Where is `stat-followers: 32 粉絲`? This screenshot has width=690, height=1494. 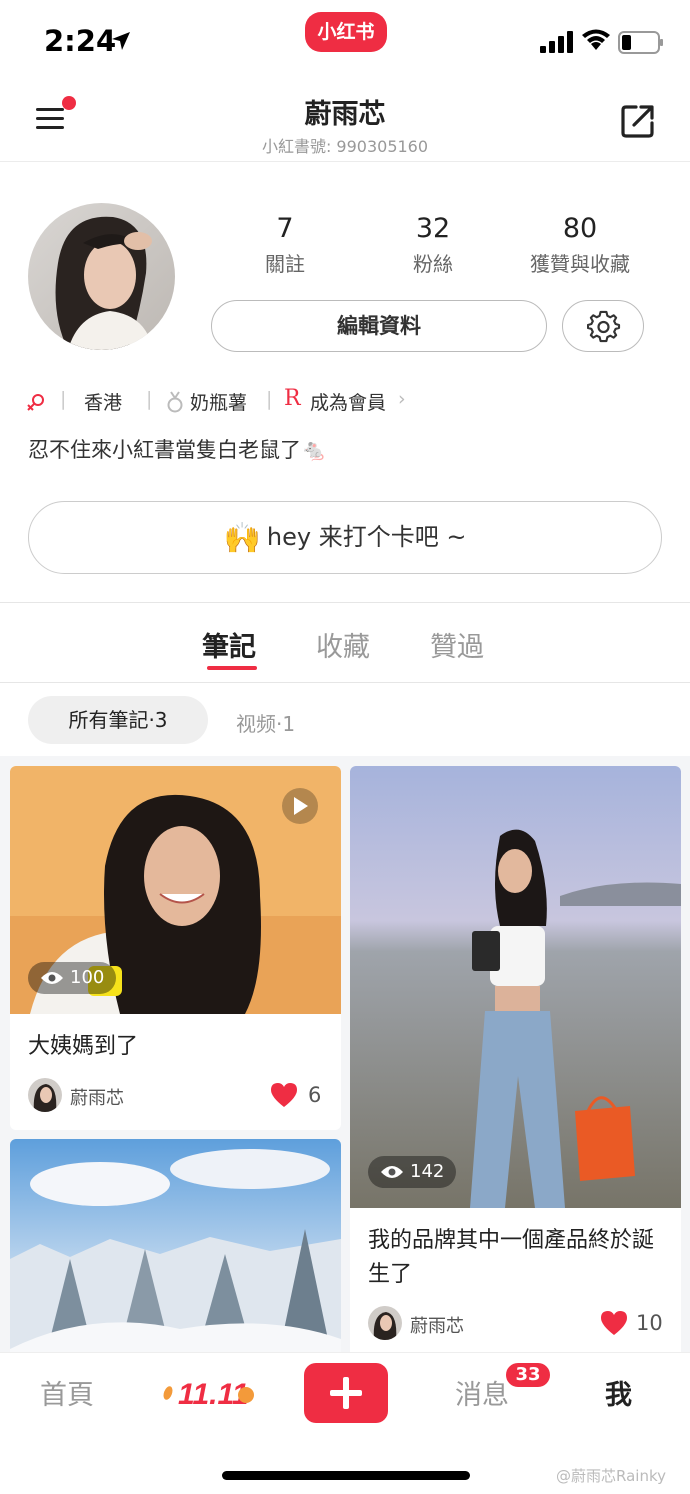 stat-followers: 32 粉絲 is located at coordinates (433, 245).